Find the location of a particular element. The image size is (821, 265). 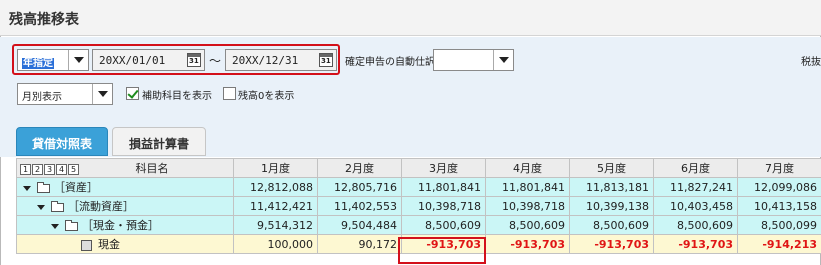

account-header-label: 科目名 is located at coordinates (152, 168).